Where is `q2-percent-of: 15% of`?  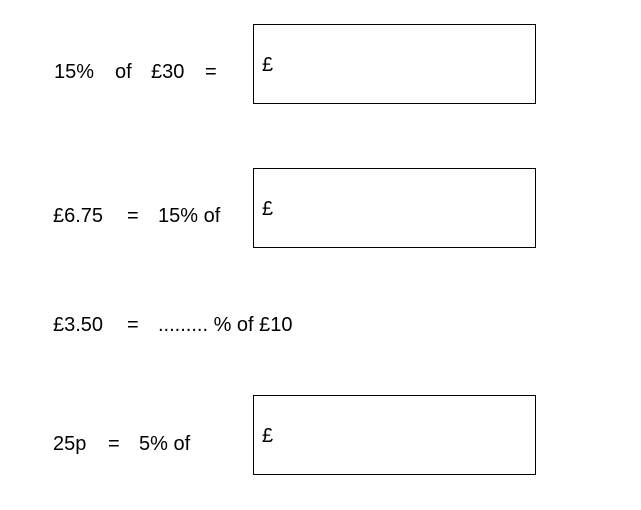
q2-percent-of: 15% of is located at coordinates (189, 216).